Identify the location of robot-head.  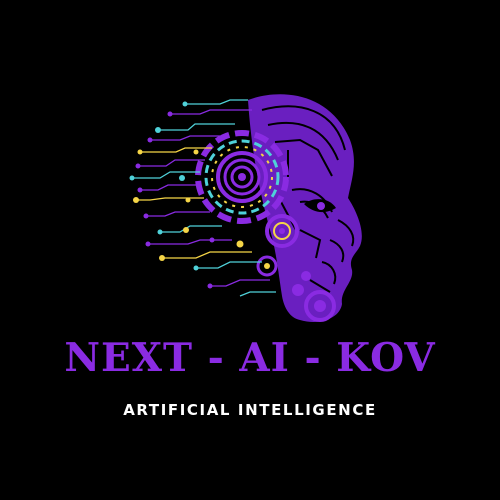
(305, 208).